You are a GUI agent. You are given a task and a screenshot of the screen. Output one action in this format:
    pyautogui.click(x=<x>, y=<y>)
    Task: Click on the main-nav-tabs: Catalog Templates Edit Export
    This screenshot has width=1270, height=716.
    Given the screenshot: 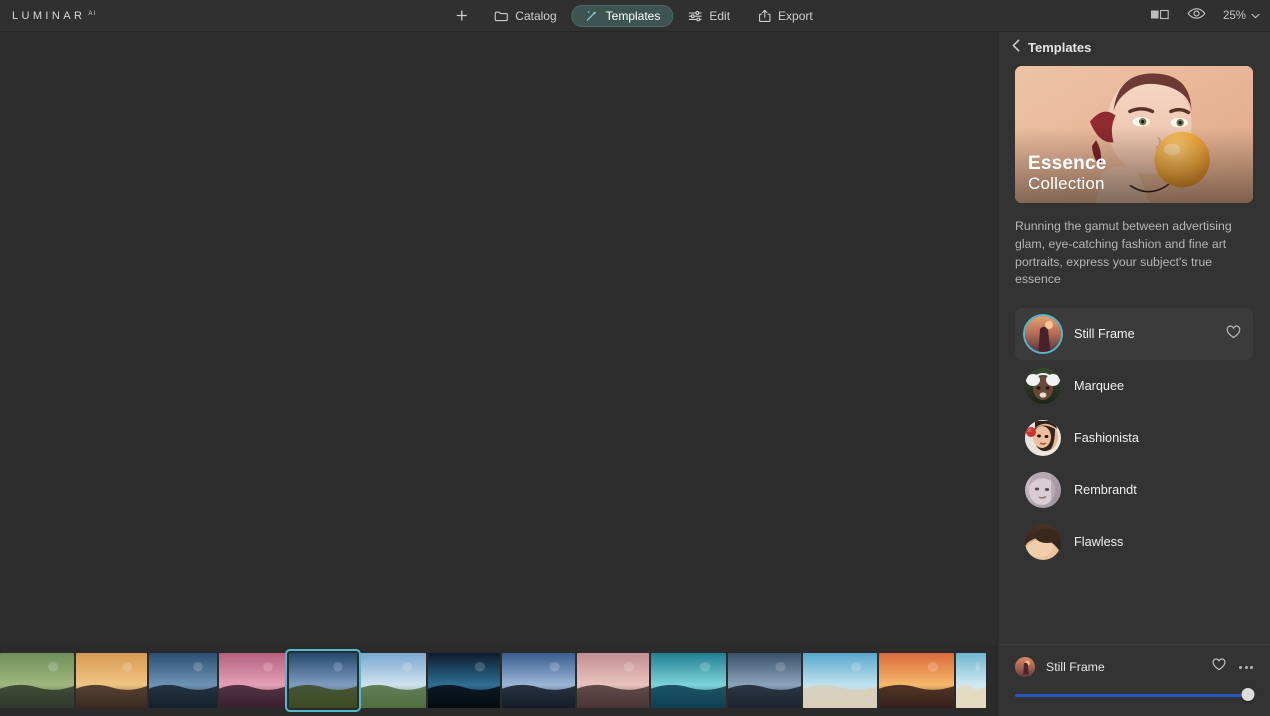 What is the action you would take?
    pyautogui.click(x=635, y=15)
    